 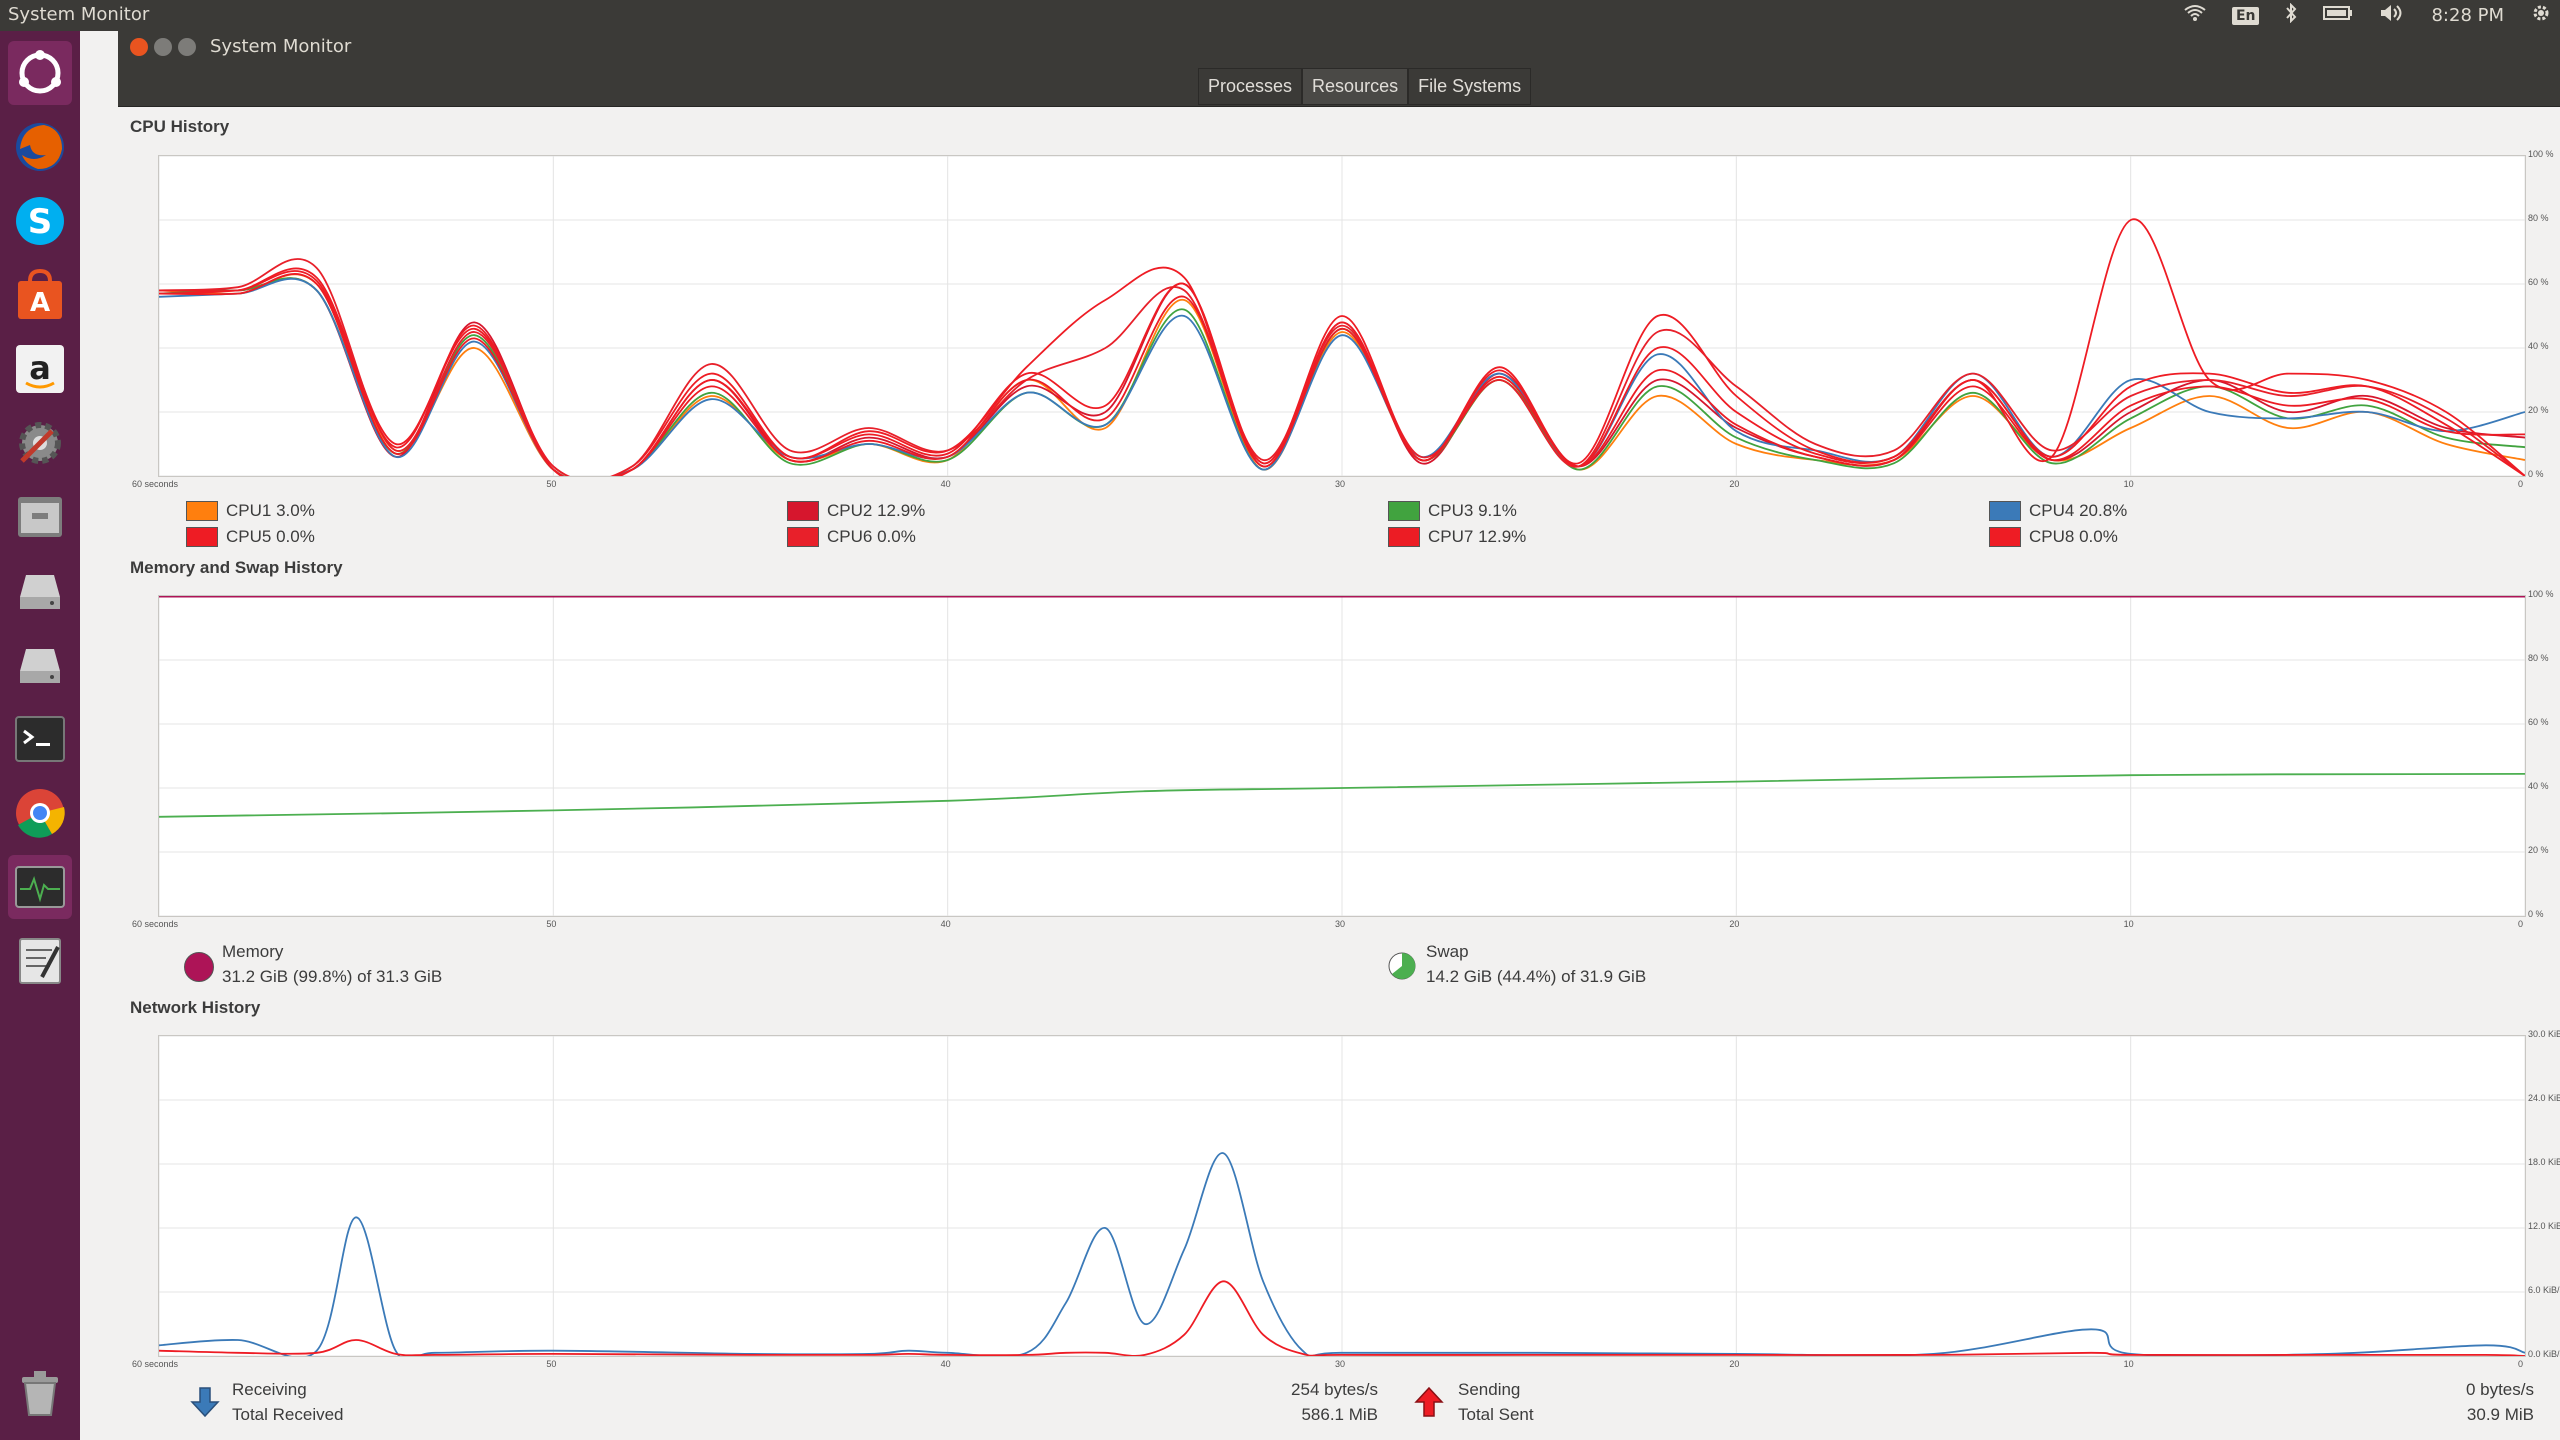 I want to click on y-tick-label: 30.0 KiB/s, so click(x=2544, y=1034).